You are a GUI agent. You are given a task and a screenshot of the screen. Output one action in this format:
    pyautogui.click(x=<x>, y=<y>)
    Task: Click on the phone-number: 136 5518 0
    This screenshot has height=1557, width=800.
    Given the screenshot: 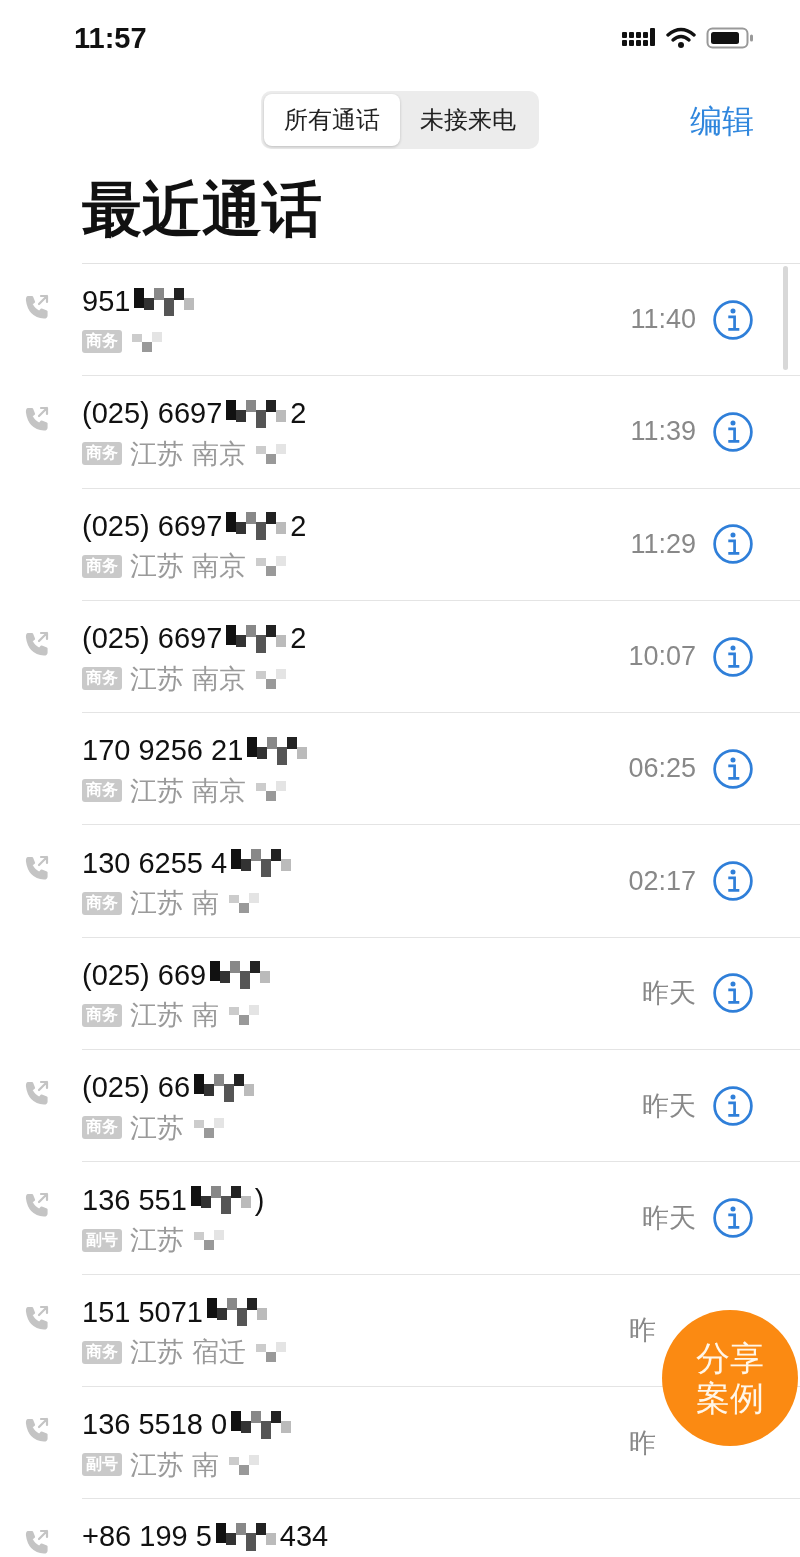 What is the action you would take?
    pyautogui.click(x=155, y=1425)
    